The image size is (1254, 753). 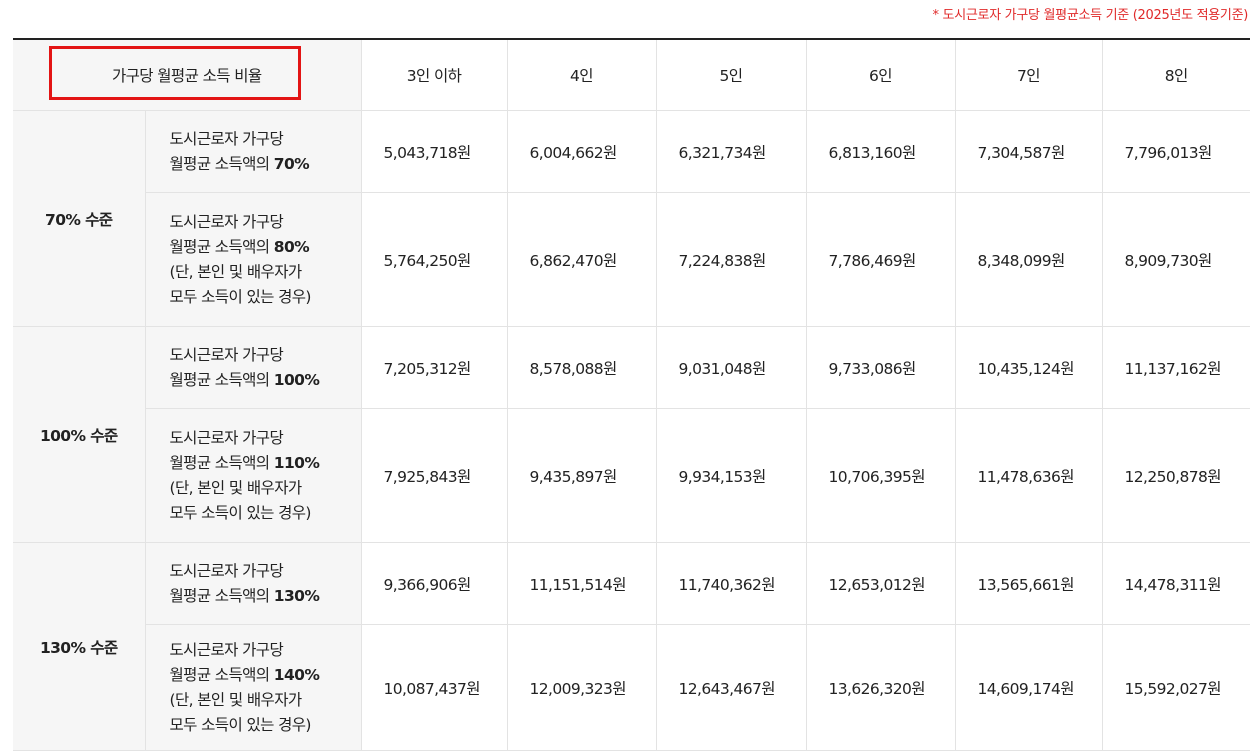 I want to click on value-cell: 9,733,086원, so click(x=881, y=367).